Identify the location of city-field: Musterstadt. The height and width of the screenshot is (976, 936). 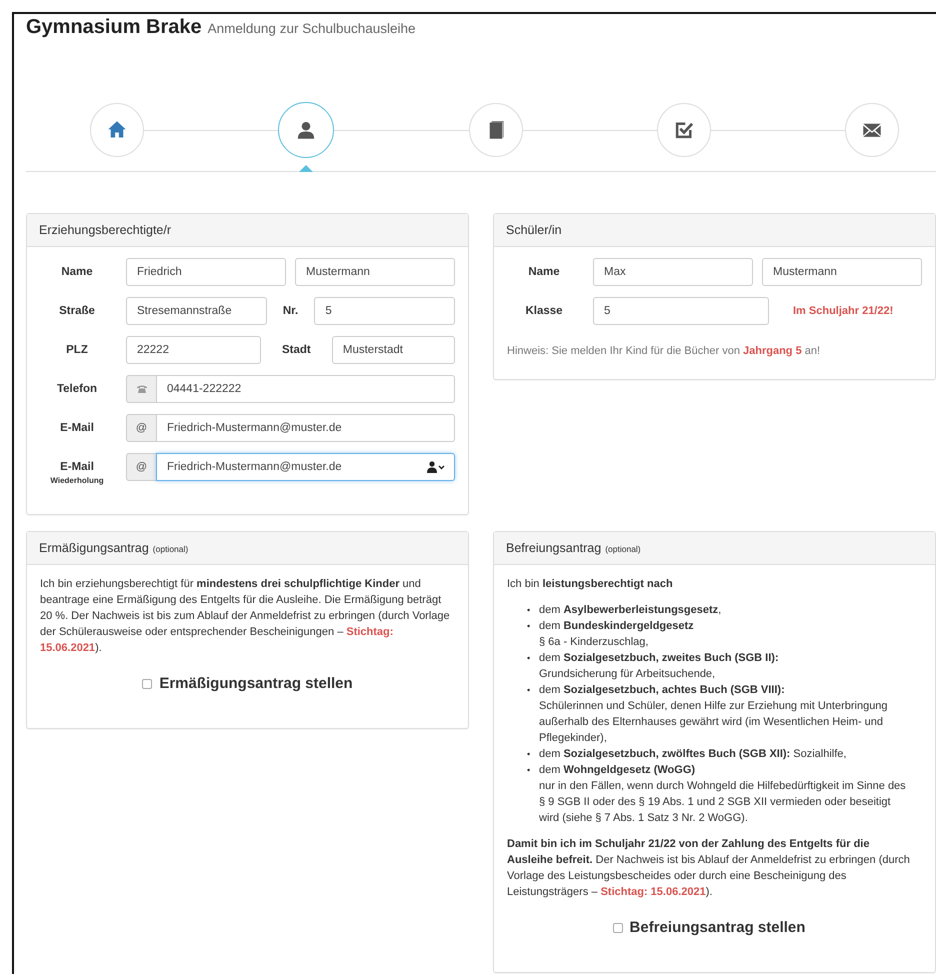
(393, 350).